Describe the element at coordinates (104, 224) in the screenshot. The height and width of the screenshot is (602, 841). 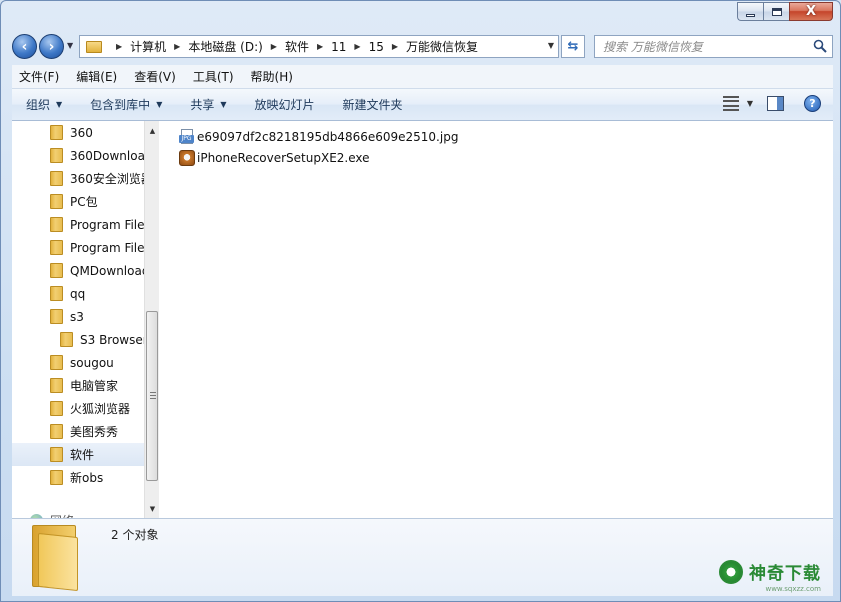
I see `nav-folder-program-files: Program Files` at that location.